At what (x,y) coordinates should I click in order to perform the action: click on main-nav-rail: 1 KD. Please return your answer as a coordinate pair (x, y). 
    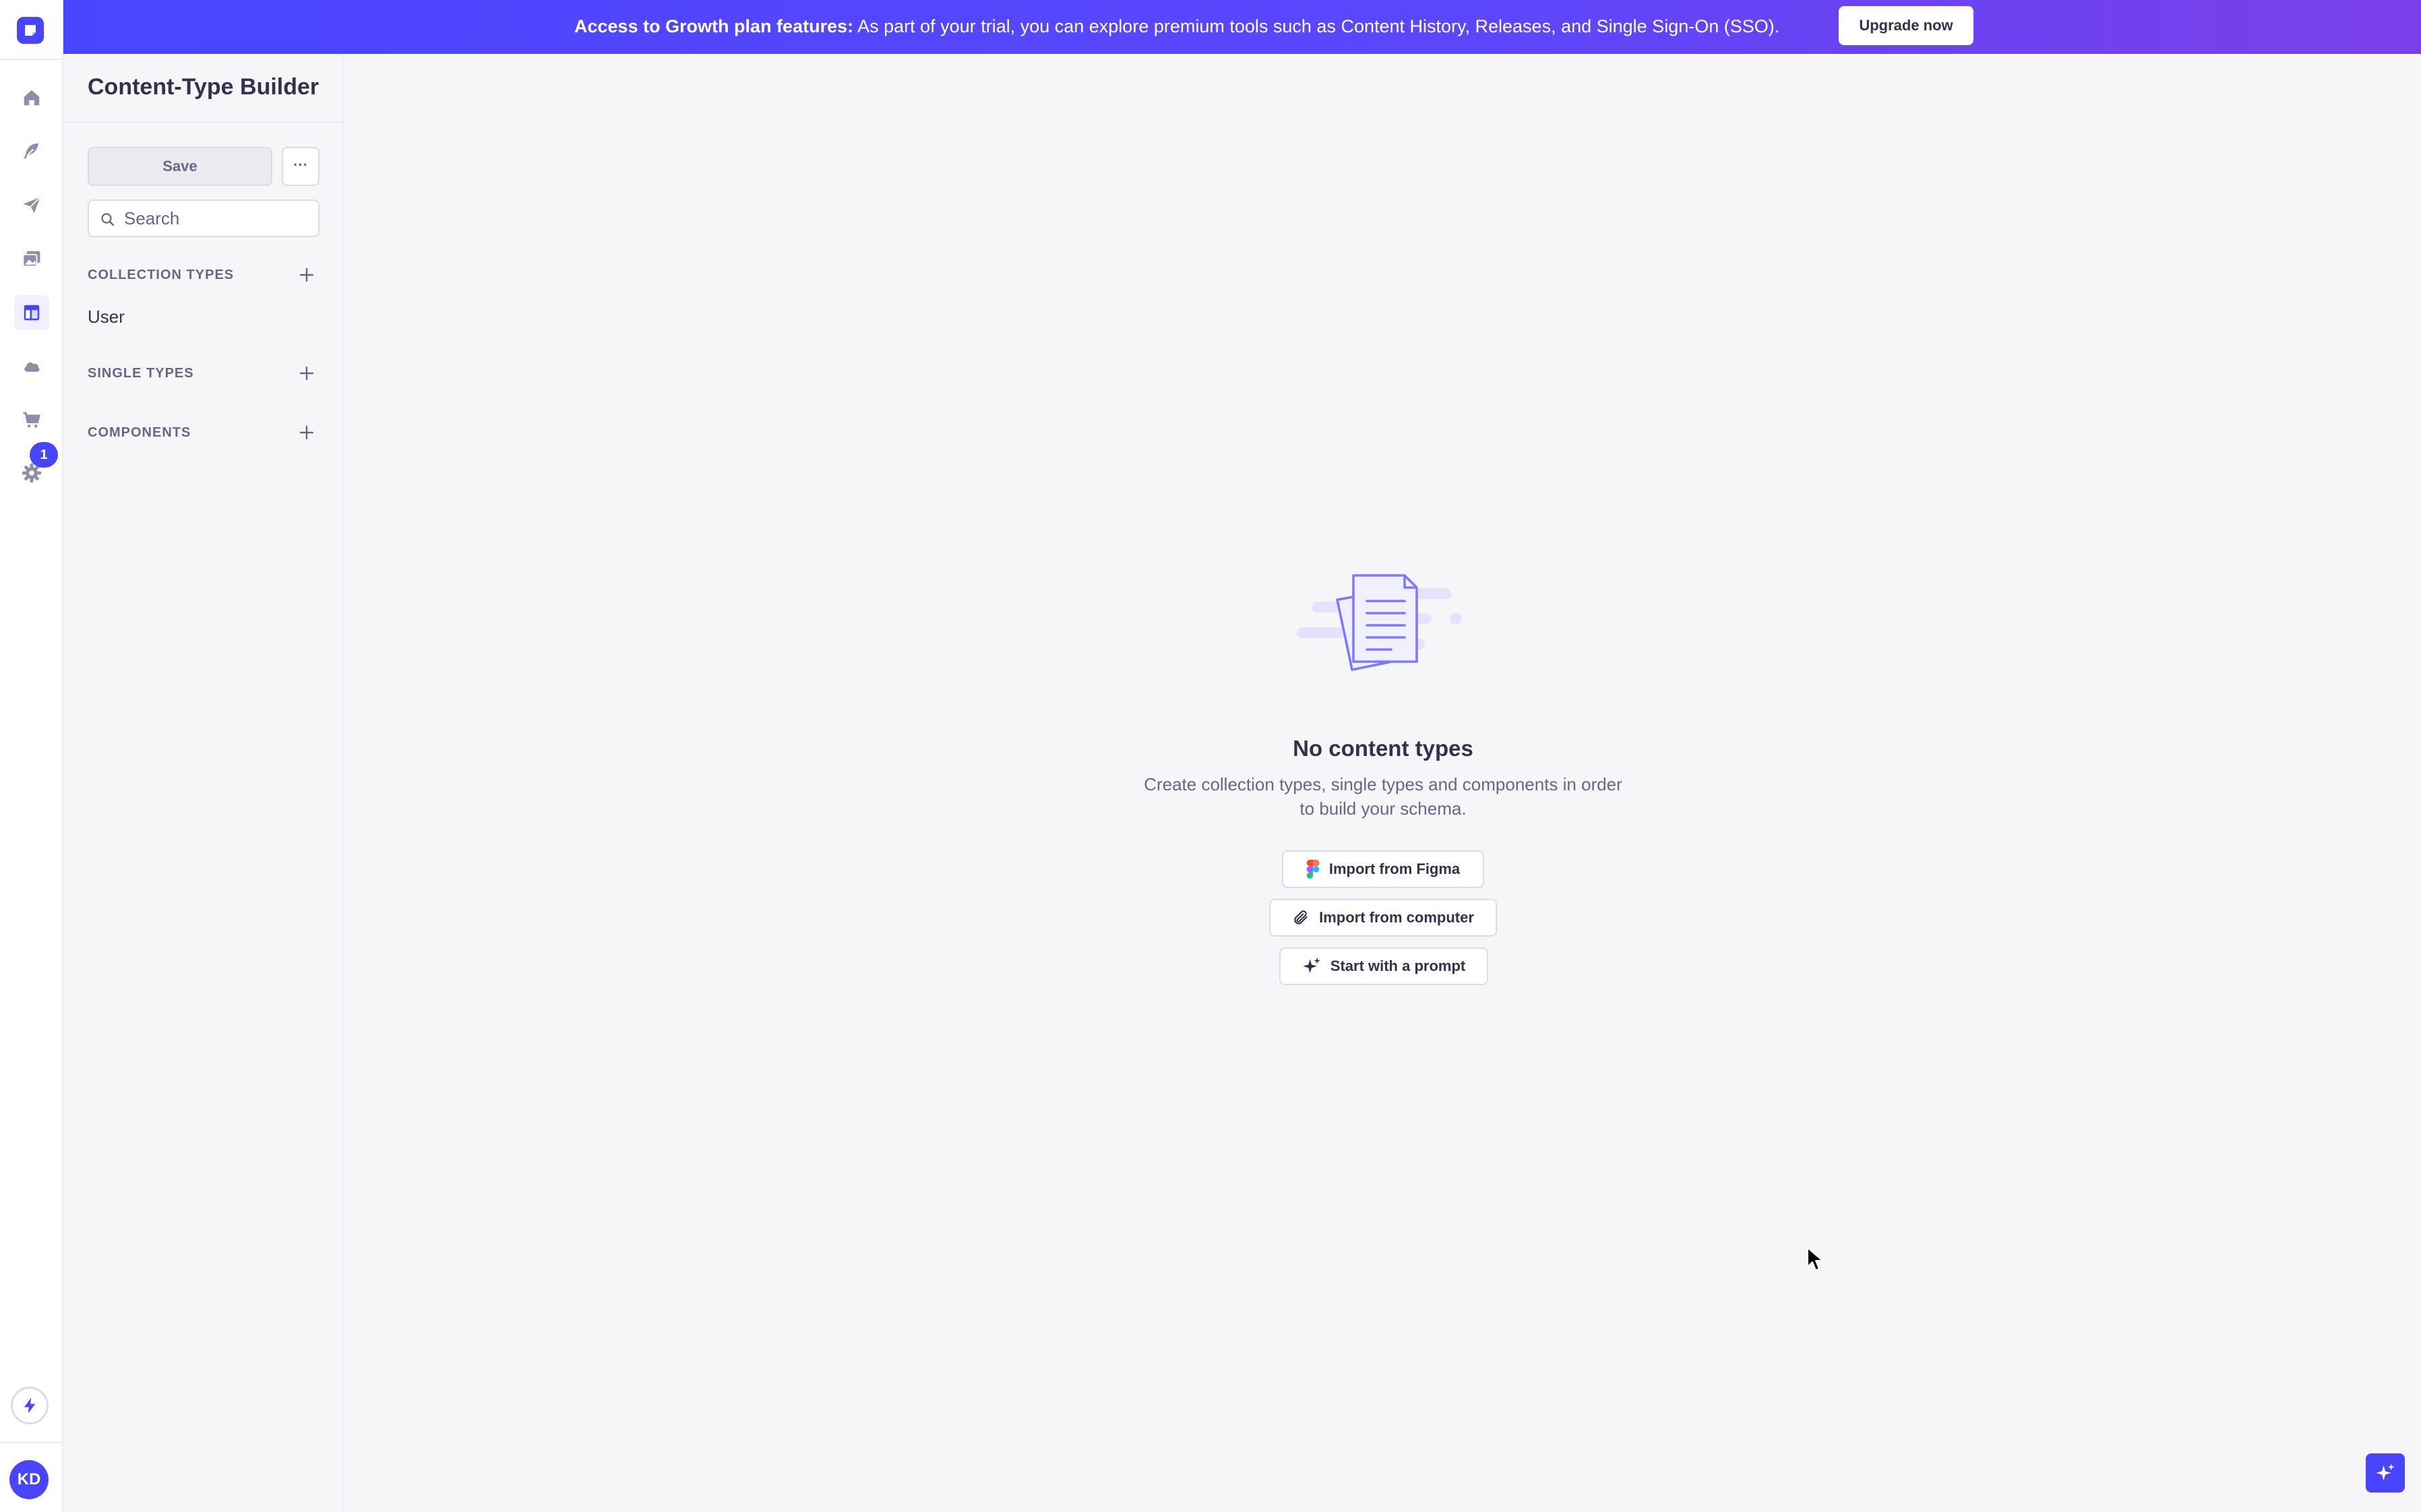
    Looking at the image, I should click on (32, 756).